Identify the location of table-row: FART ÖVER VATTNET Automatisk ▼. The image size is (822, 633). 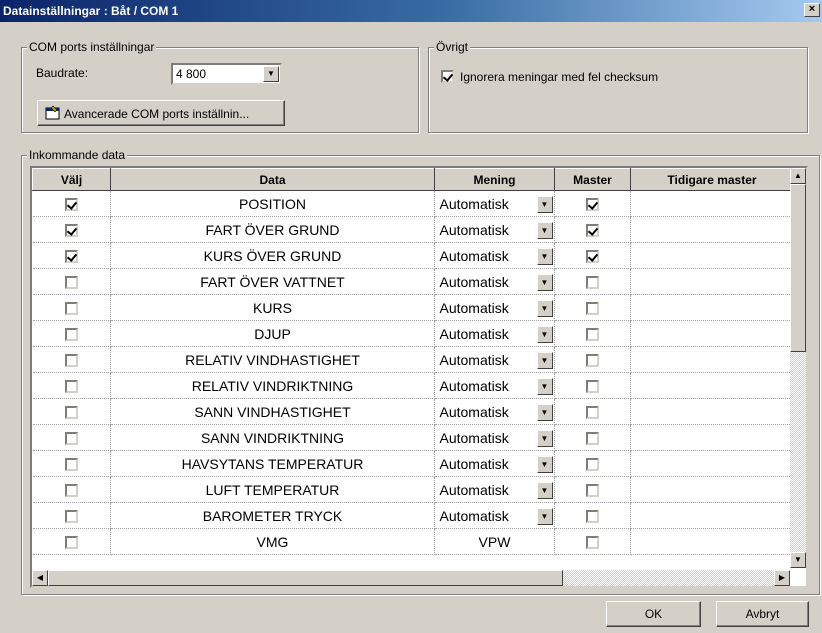
(413, 281).